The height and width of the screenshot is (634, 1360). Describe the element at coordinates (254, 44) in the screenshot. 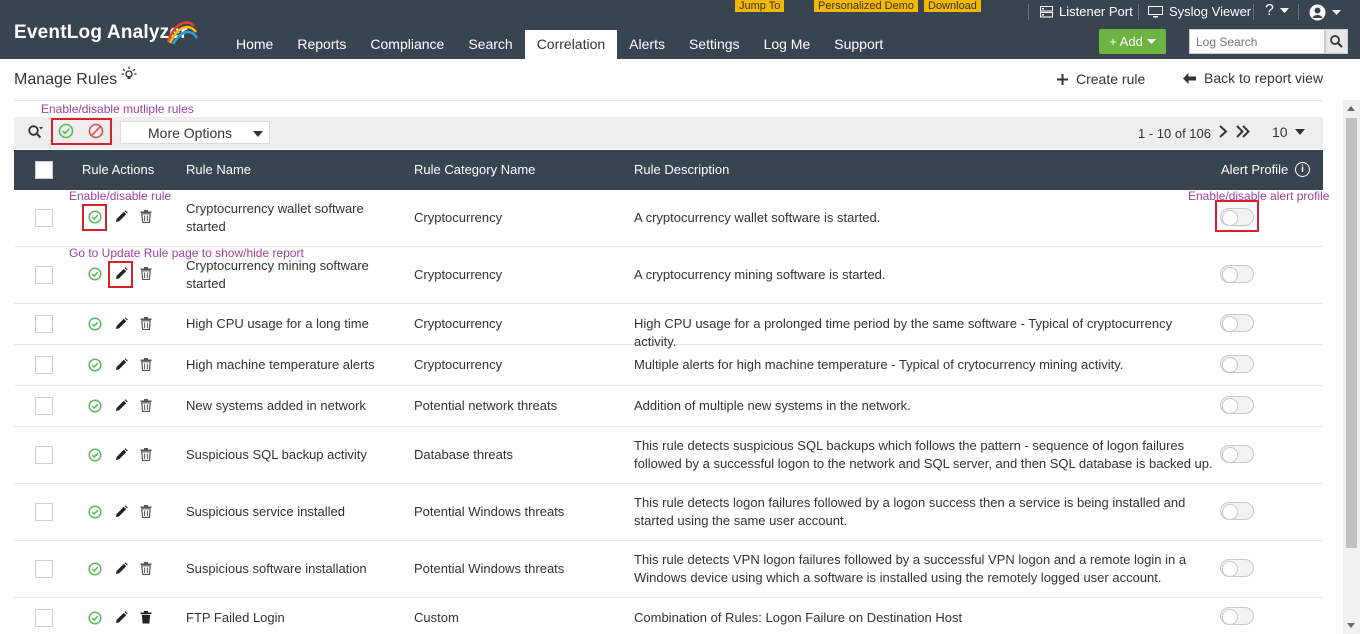

I see `nav-home: Home` at that location.